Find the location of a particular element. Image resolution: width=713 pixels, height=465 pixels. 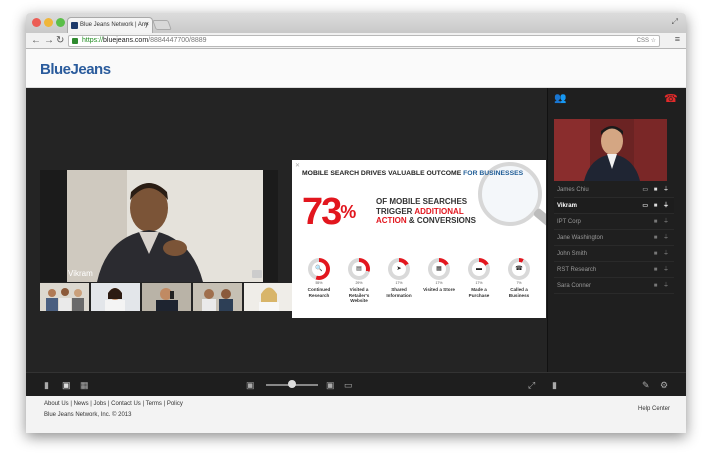

browser-tab: Blue Jeans Network | Any × is located at coordinates (110, 25).